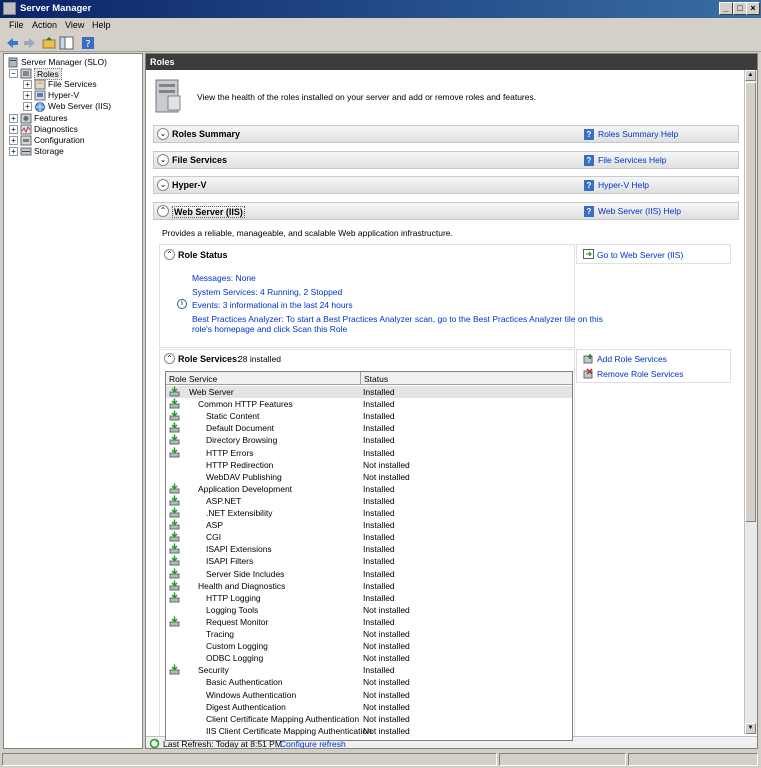 Image resolution: width=761 pixels, height=768 pixels. I want to click on table-row: Custom Logging Not installed, so click(369, 646).